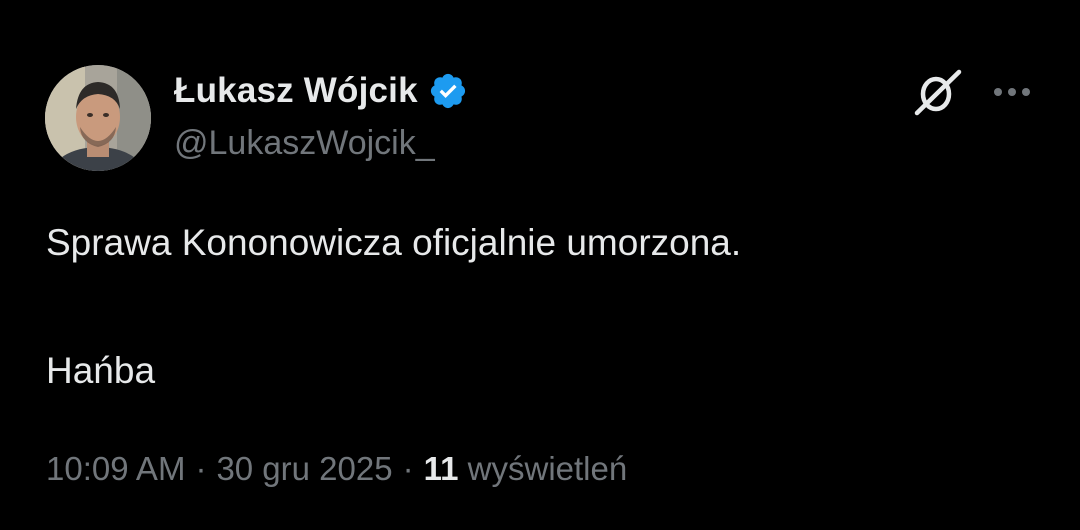 The image size is (1080, 530). I want to click on tweet-text-line: Hańba, so click(101, 370).